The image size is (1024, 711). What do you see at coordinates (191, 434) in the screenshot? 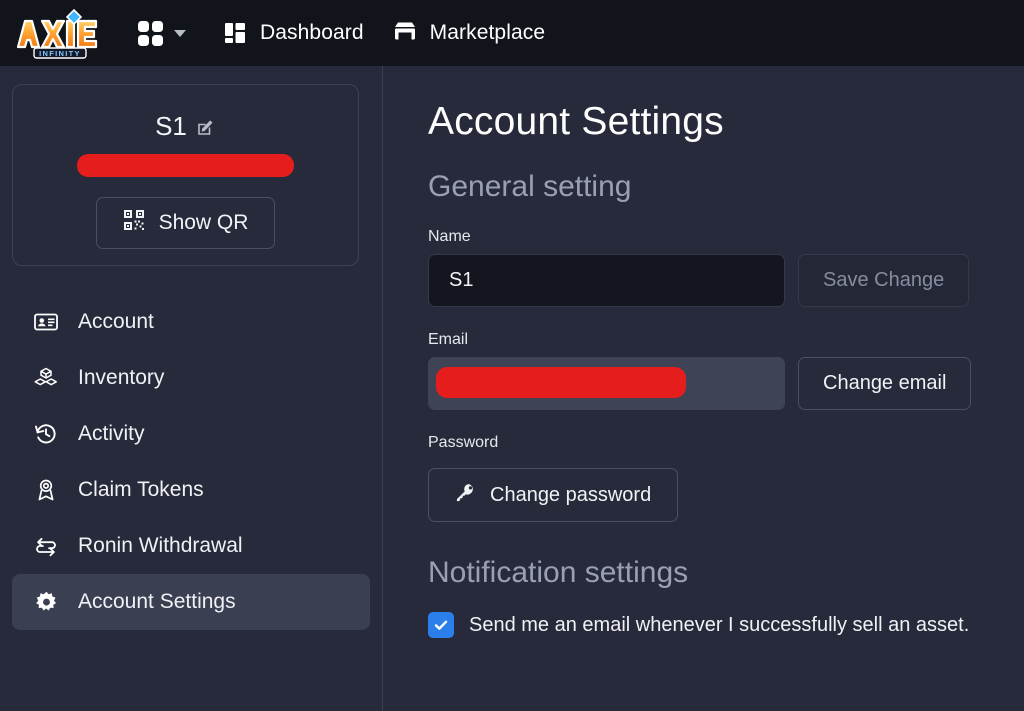
I see `sidebar-item-activity: Activity` at bounding box center [191, 434].